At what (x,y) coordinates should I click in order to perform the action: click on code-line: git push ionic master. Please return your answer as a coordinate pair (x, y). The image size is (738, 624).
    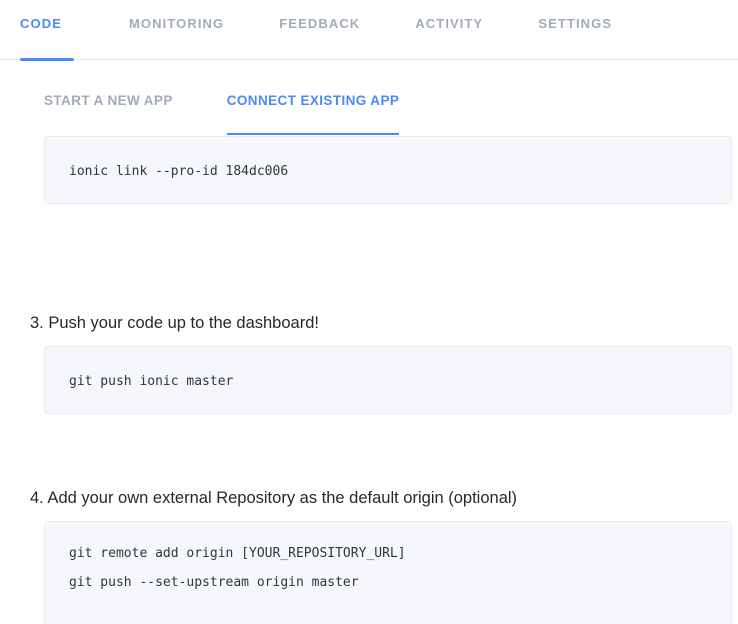
    Looking at the image, I should click on (151, 381).